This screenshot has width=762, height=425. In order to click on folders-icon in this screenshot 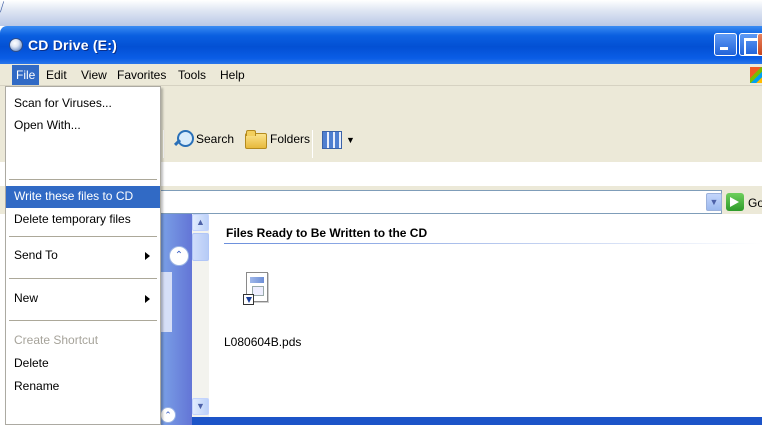, I will do `click(255, 139)`.